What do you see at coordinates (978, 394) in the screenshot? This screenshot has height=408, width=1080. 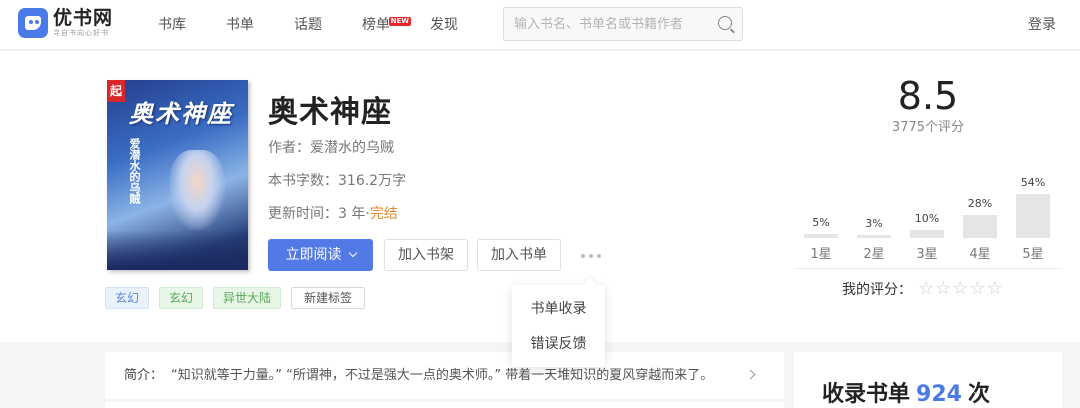 I see `collect-suffix: 次` at bounding box center [978, 394].